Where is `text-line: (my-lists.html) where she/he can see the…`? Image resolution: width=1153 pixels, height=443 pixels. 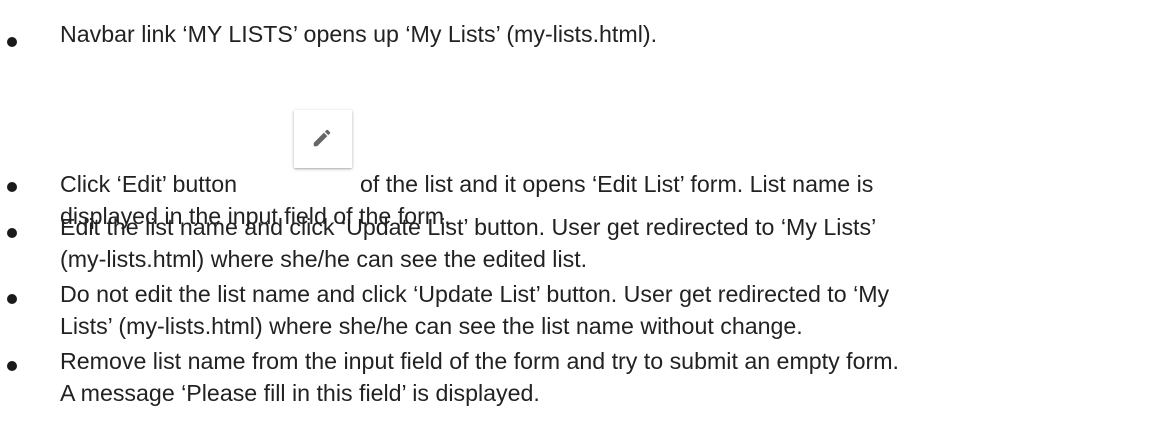
text-line: (my-lists.html) where she/he can see the… is located at coordinates (324, 259).